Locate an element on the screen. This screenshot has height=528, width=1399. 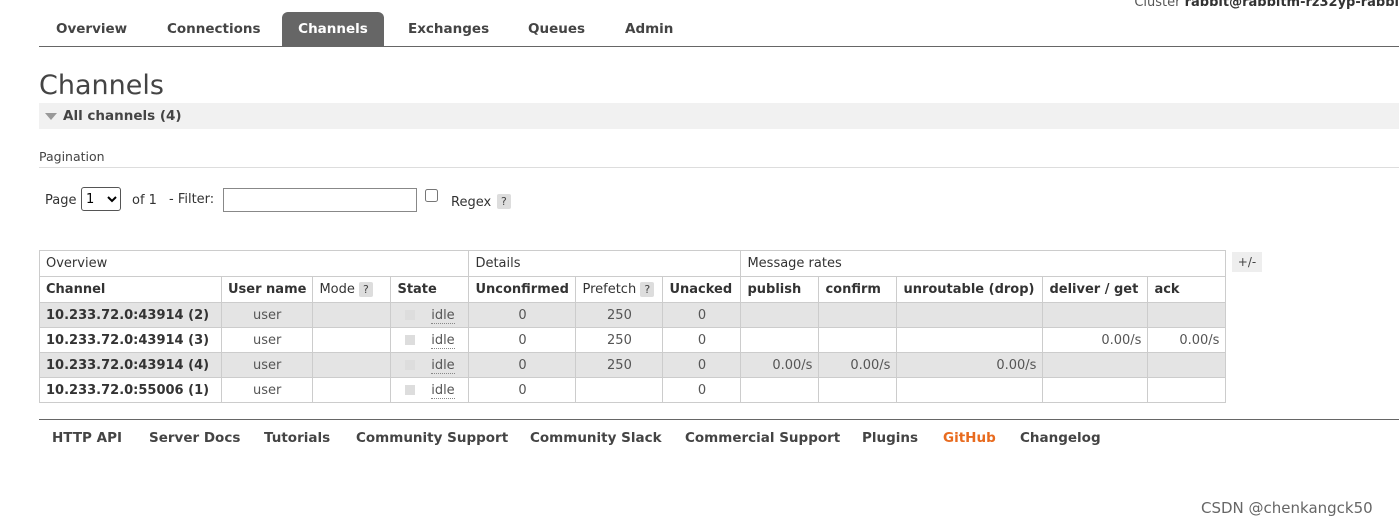
footer-link-github: GitHub is located at coordinates (969, 438).